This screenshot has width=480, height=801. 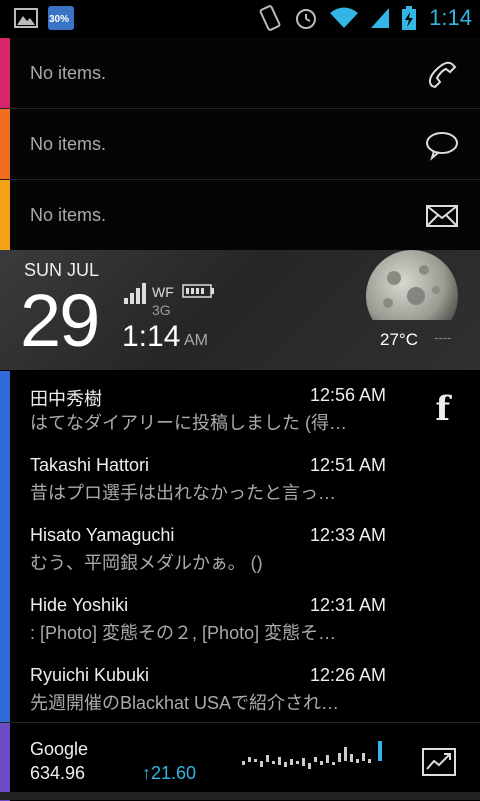 What do you see at coordinates (442, 409) in the screenshot?
I see `facebook-icon: f` at bounding box center [442, 409].